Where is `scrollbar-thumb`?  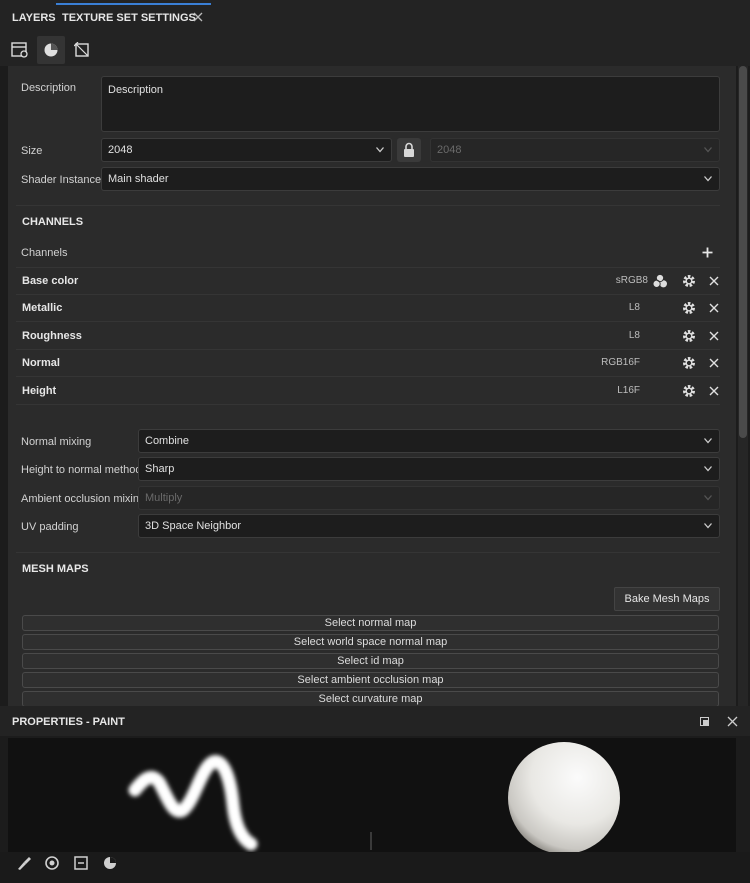 scrollbar-thumb is located at coordinates (743, 252).